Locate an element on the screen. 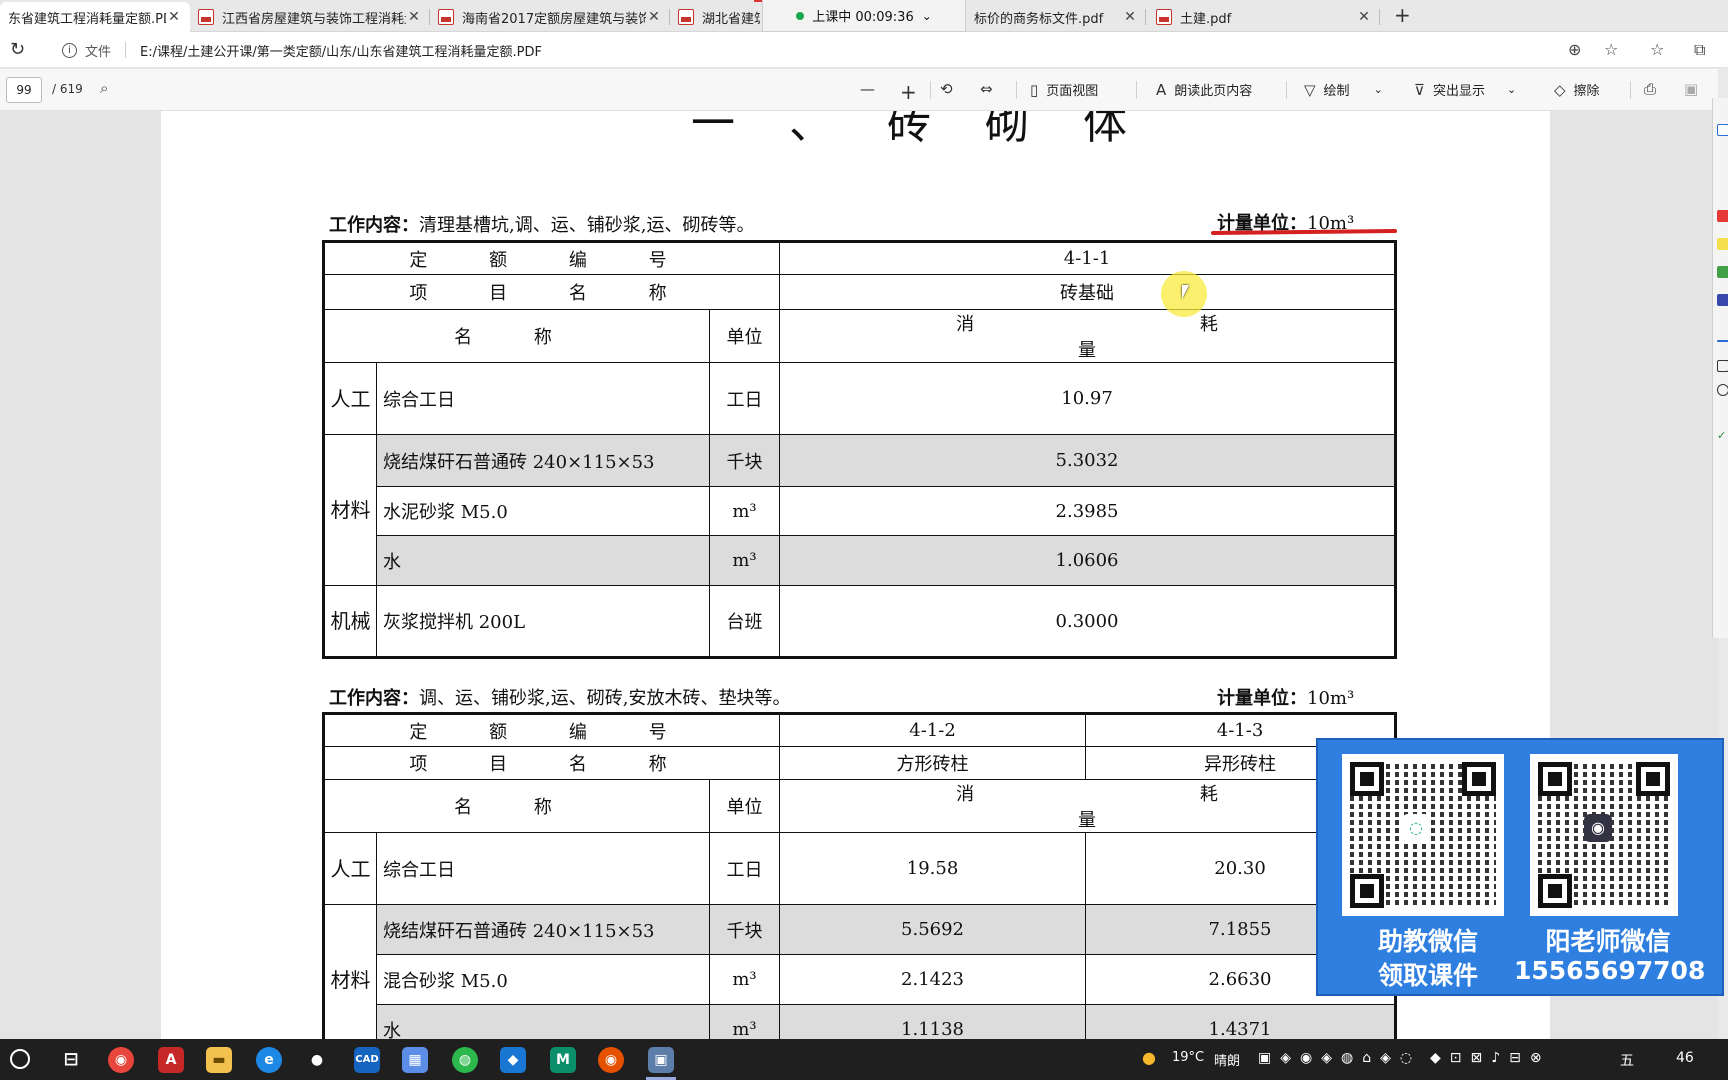  app-icon: ◆ is located at coordinates (513, 1060).